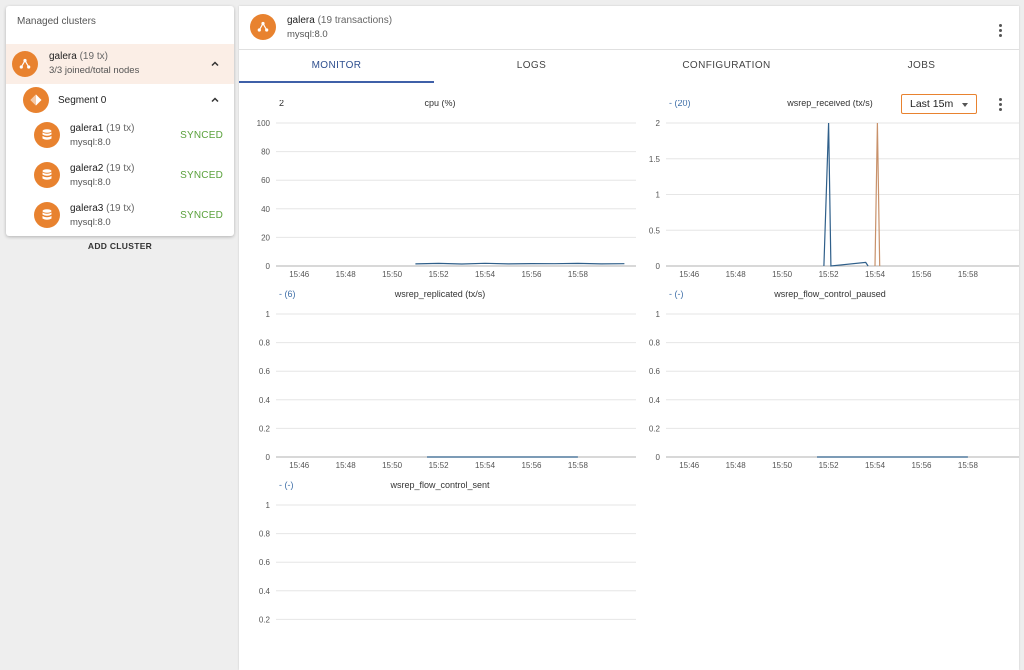 The width and height of the screenshot is (1024, 670). Describe the element at coordinates (286, 485) in the screenshot. I see `chart-legend: - (-)` at that location.